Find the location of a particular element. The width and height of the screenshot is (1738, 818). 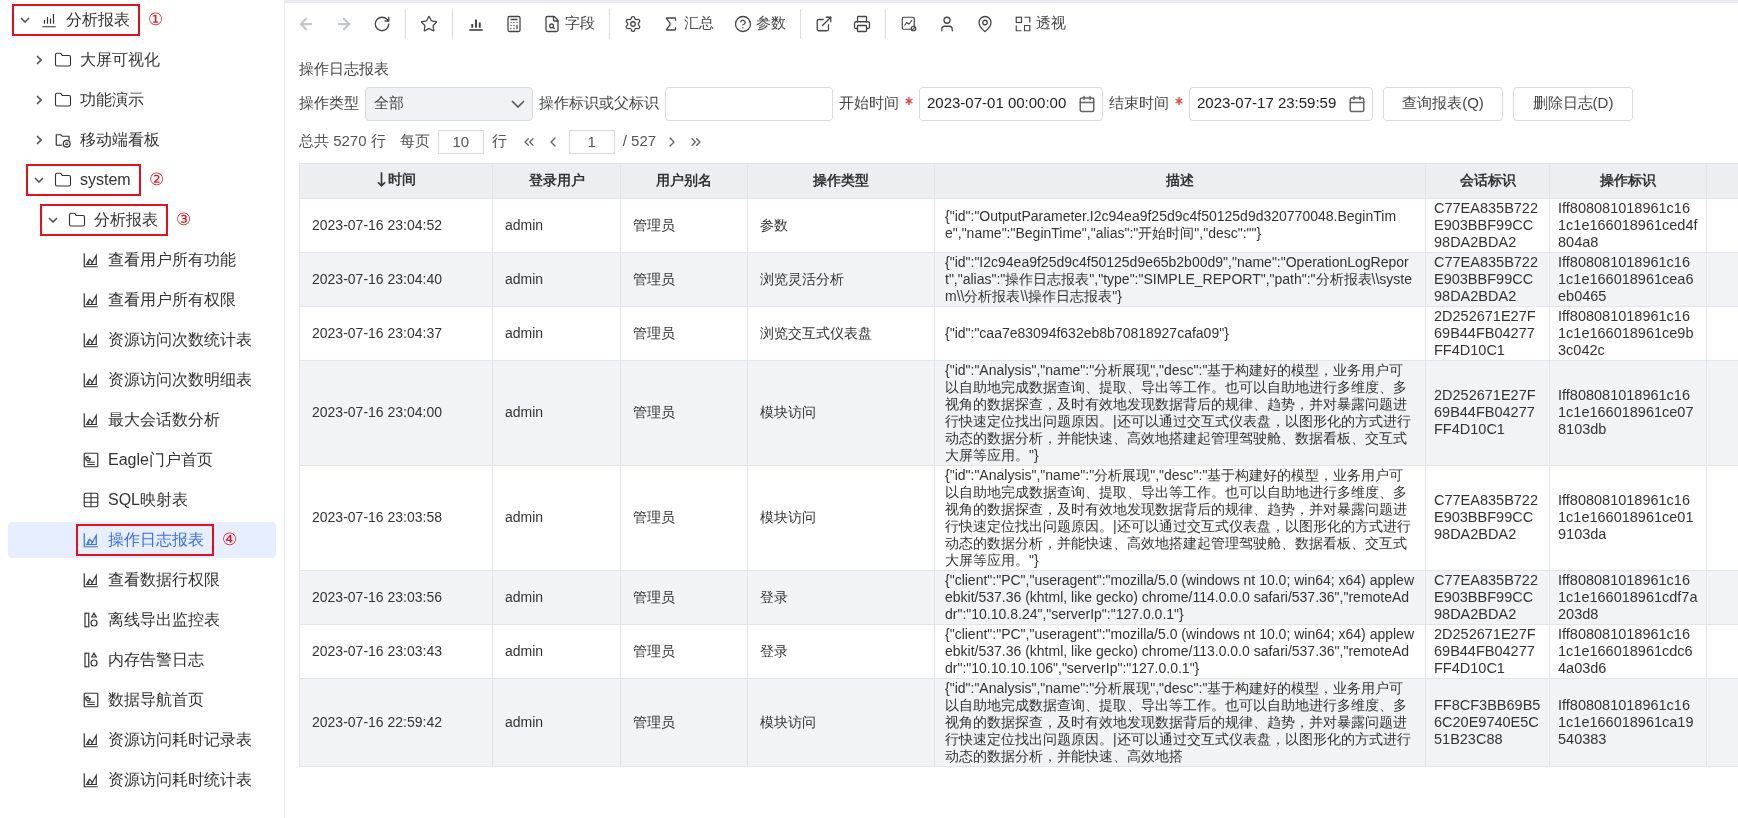

page-field: 1 is located at coordinates (591, 141).